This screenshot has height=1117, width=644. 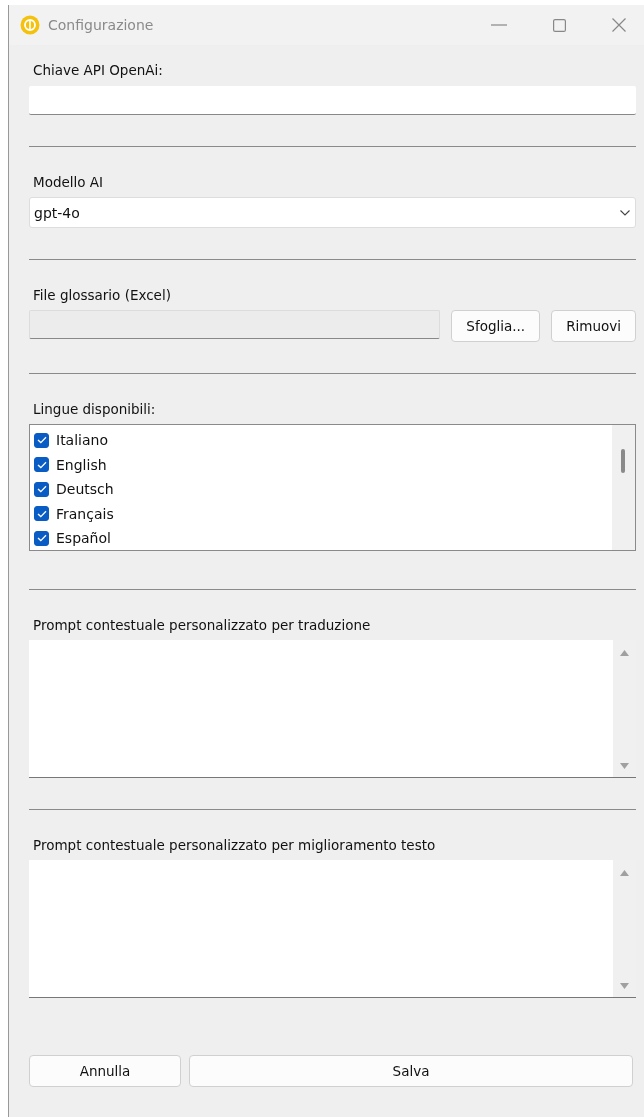 I want to click on field-label: Prompt contestuale personalizzato per traduzione, so click(x=202, y=625).